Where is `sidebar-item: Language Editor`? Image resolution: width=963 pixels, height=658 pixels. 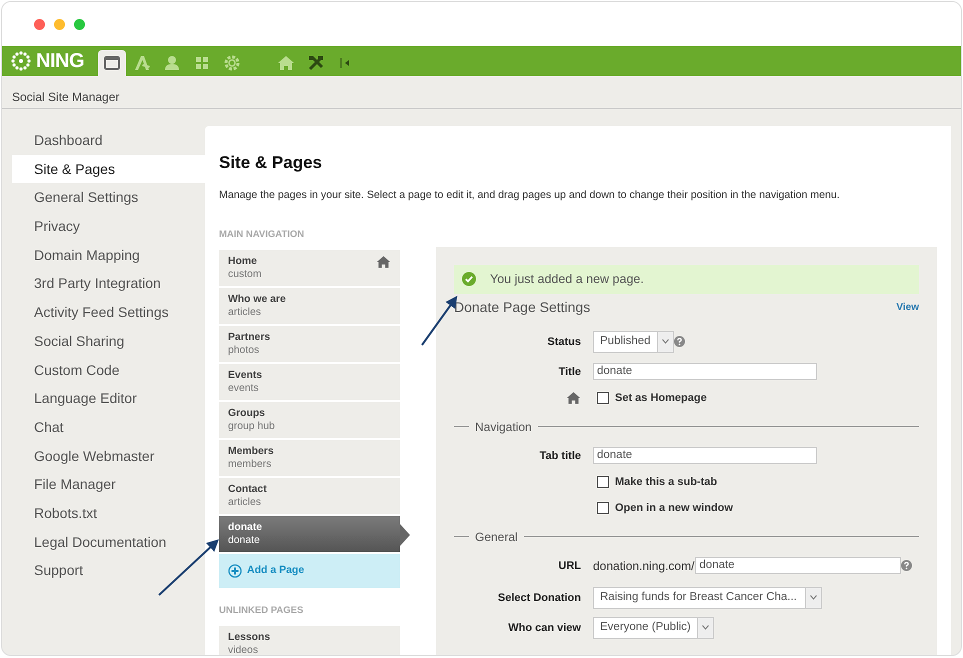 sidebar-item: Language Editor is located at coordinates (108, 398).